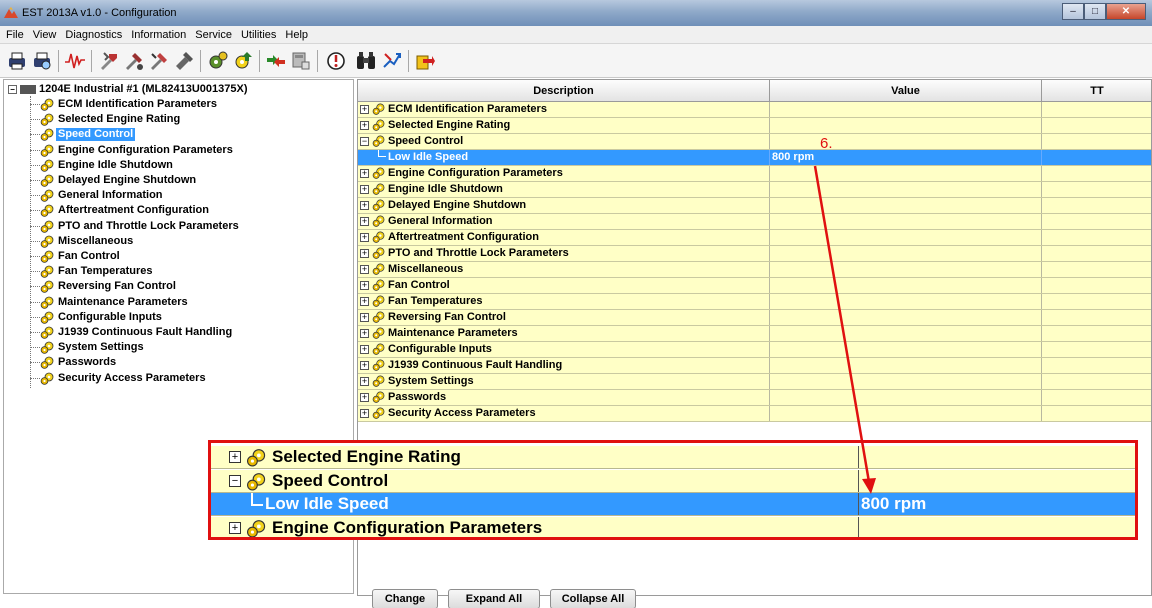  I want to click on gear-upload-icon, so click(243, 61).